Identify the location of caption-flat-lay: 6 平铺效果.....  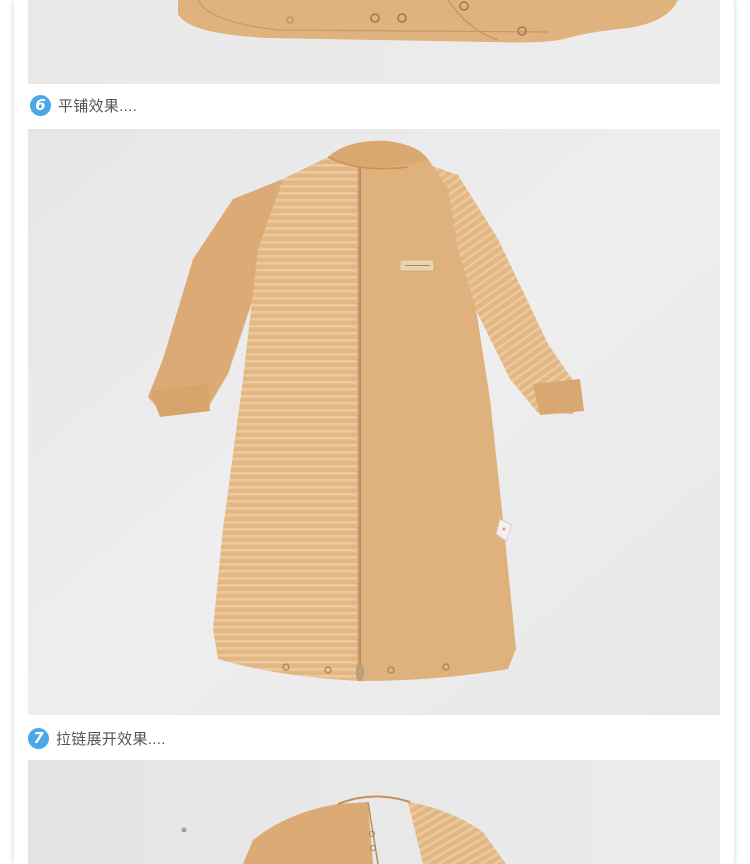
(83, 105).